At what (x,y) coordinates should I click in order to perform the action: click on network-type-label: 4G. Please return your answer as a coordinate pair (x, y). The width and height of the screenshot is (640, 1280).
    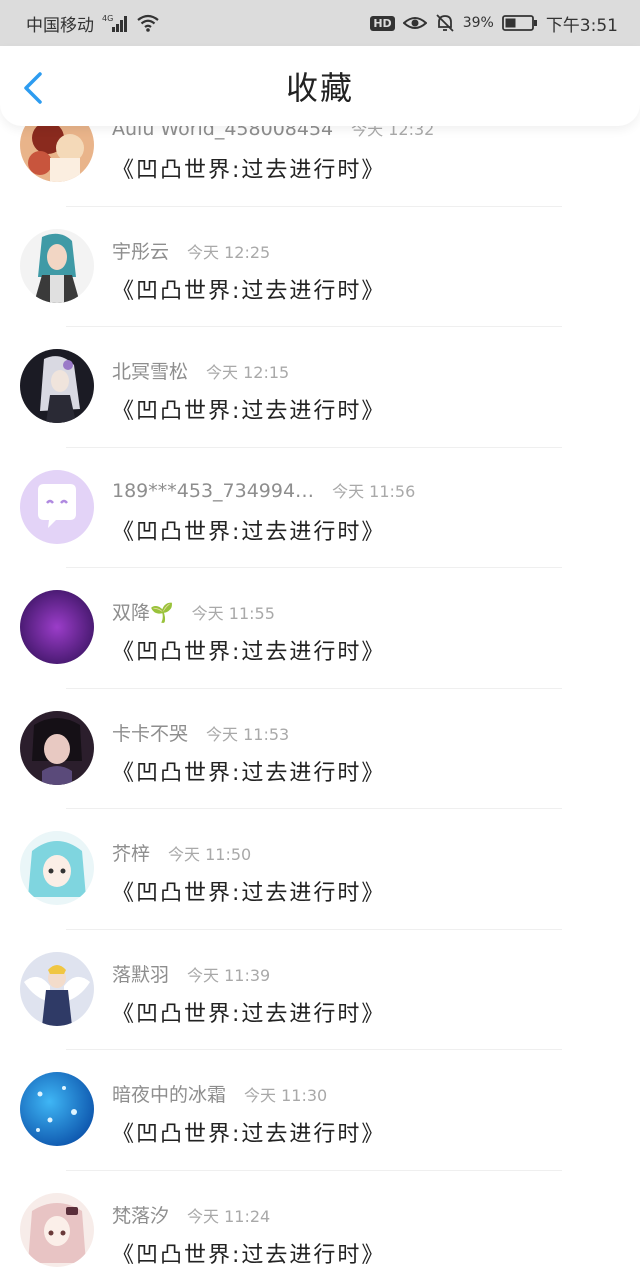
    Looking at the image, I should click on (107, 18).